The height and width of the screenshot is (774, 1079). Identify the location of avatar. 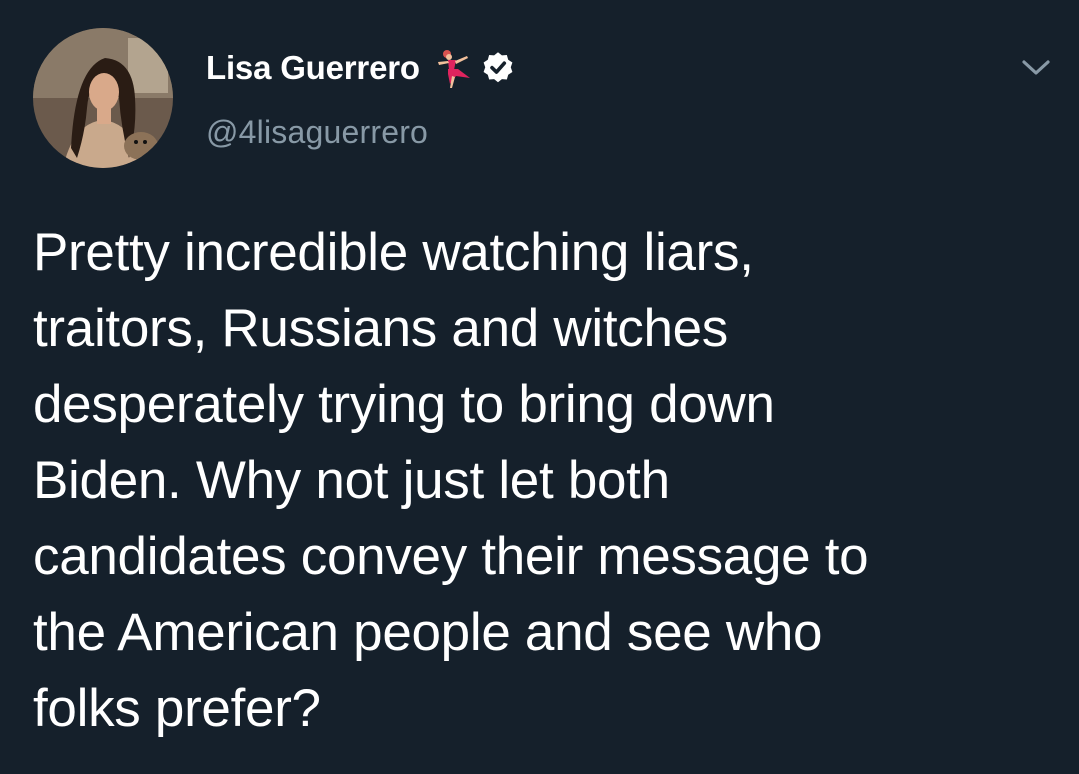
(103, 98).